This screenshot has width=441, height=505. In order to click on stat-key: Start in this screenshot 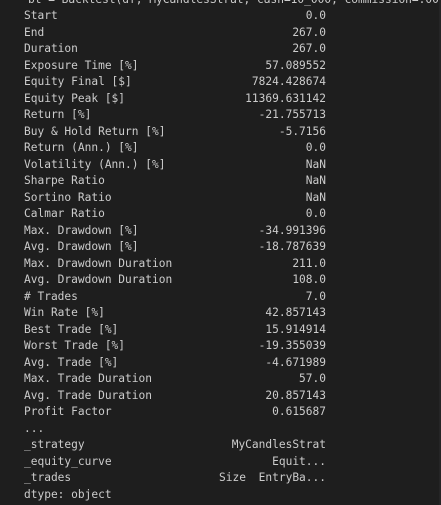, I will do `click(41, 15)`.